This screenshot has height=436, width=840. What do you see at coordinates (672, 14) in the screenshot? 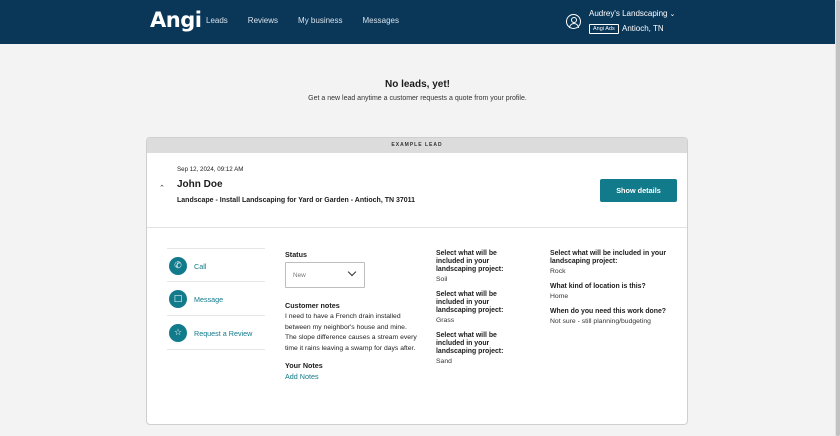
I see `chevron-down-icon: ⌄` at bounding box center [672, 14].